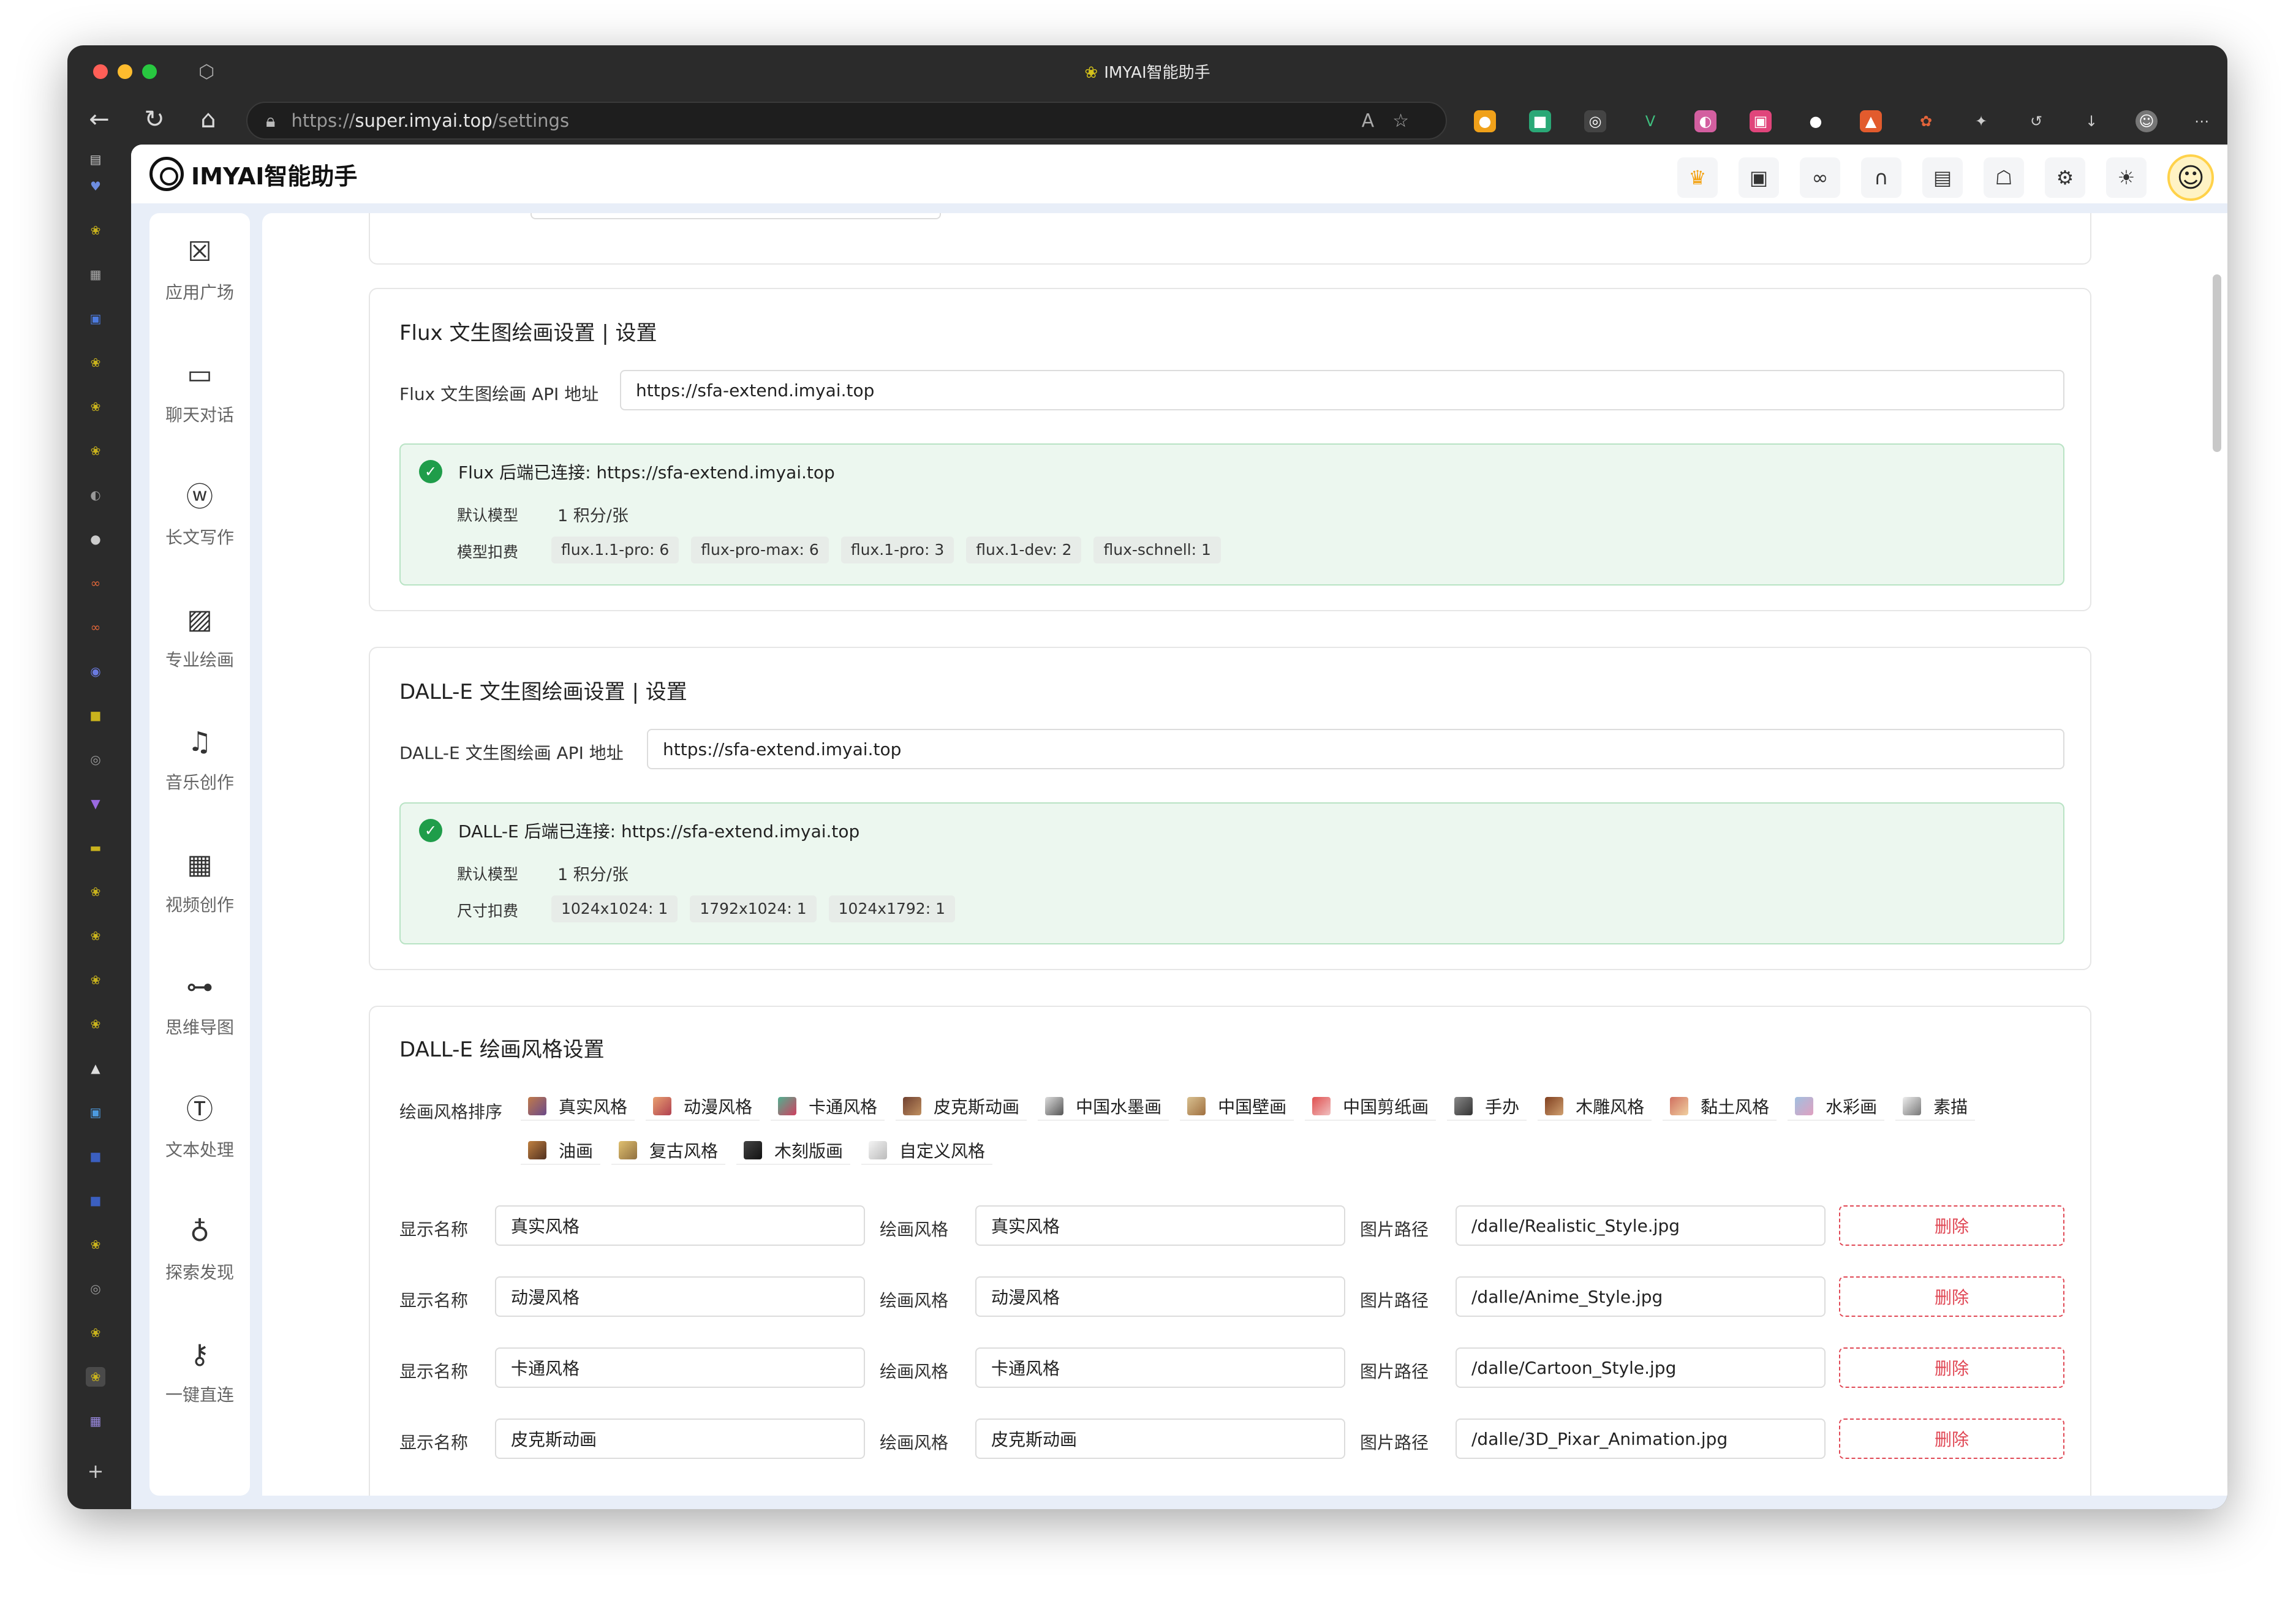 The image size is (2296, 1601). What do you see at coordinates (1103, 1107) in the screenshot?
I see `style-order-item: 中国水墨画` at bounding box center [1103, 1107].